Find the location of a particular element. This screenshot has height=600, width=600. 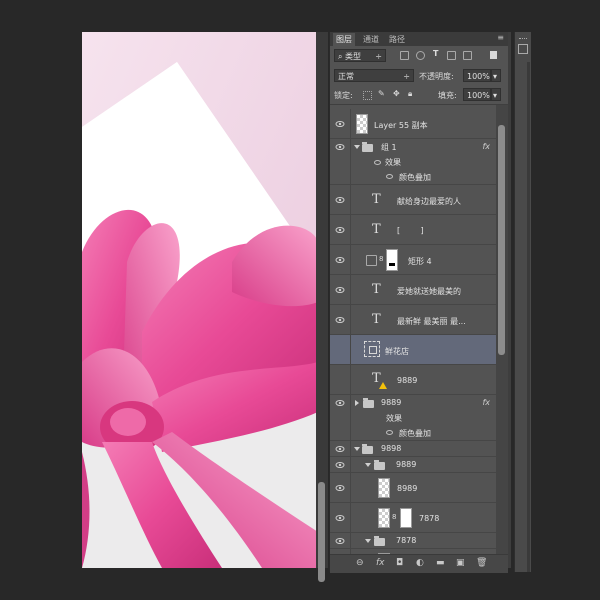

panel-divider is located at coordinates (509, 300).